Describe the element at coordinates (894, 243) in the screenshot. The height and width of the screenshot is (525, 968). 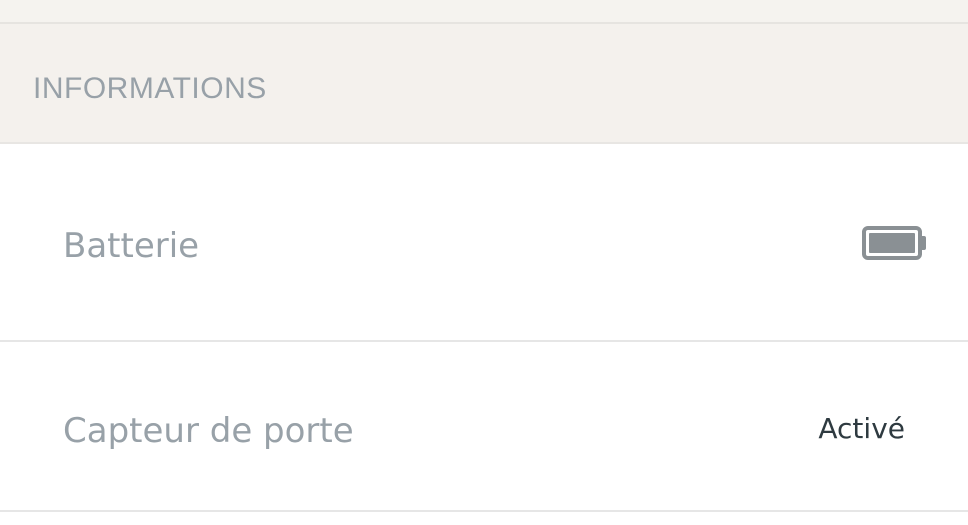
I see `battery-full-icon` at that location.